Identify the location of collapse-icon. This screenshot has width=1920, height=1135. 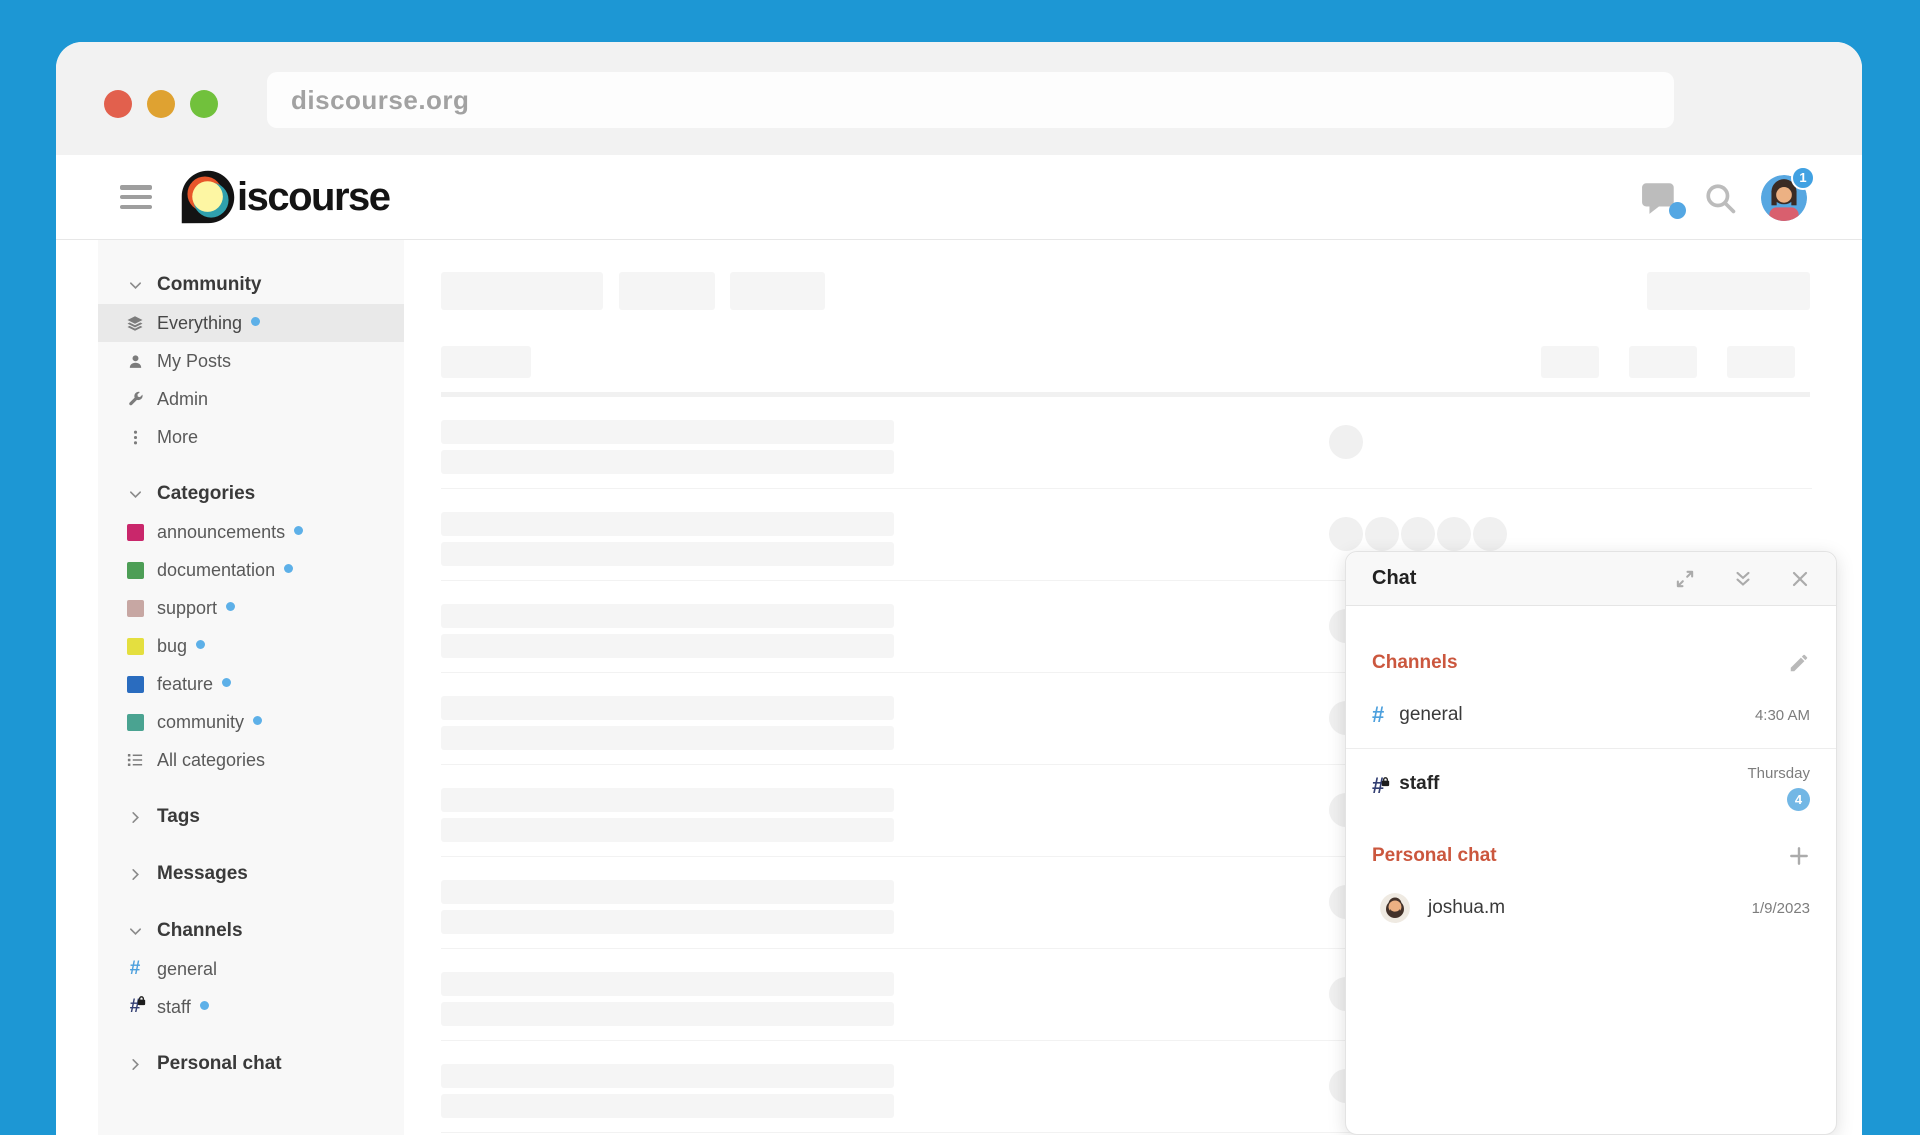
(1743, 579).